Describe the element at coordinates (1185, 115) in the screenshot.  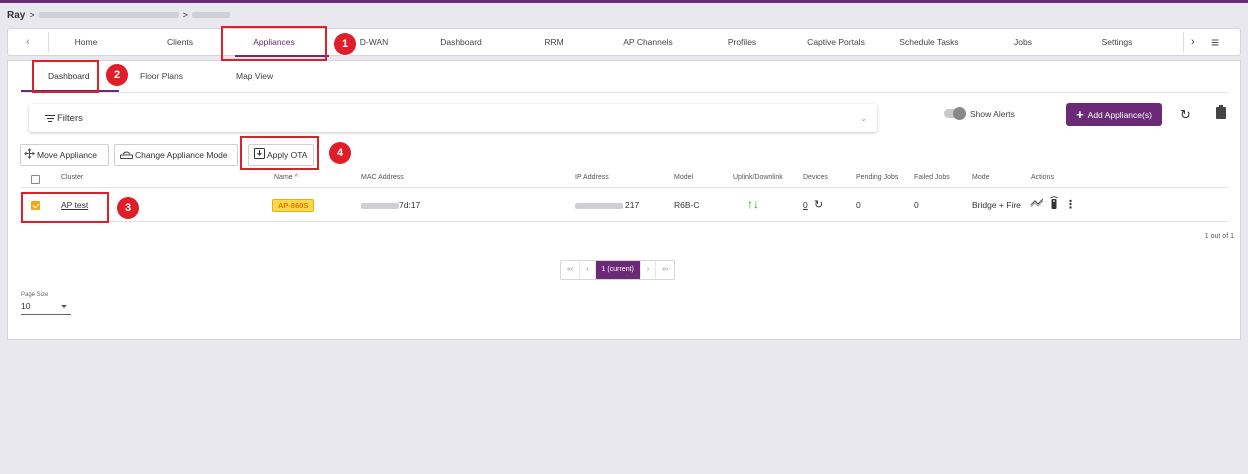
I see `refresh-icon: ↻` at that location.